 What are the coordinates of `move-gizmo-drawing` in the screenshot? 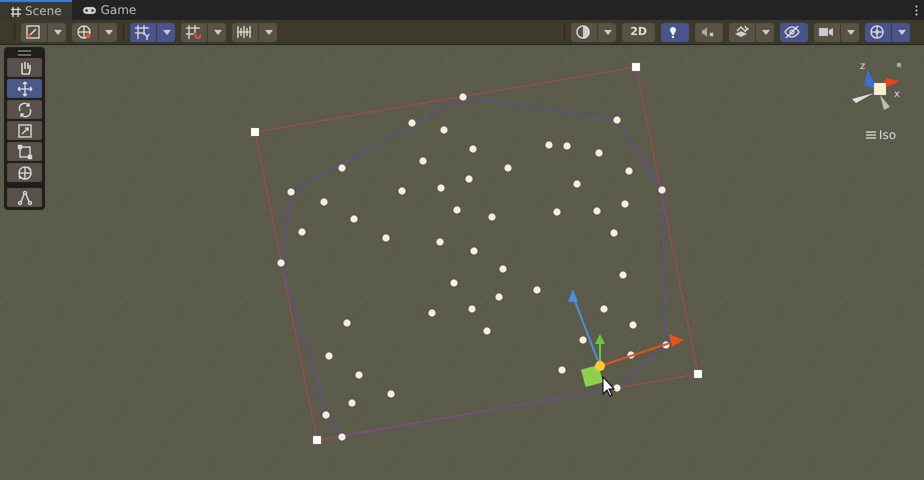 It's located at (626, 343).